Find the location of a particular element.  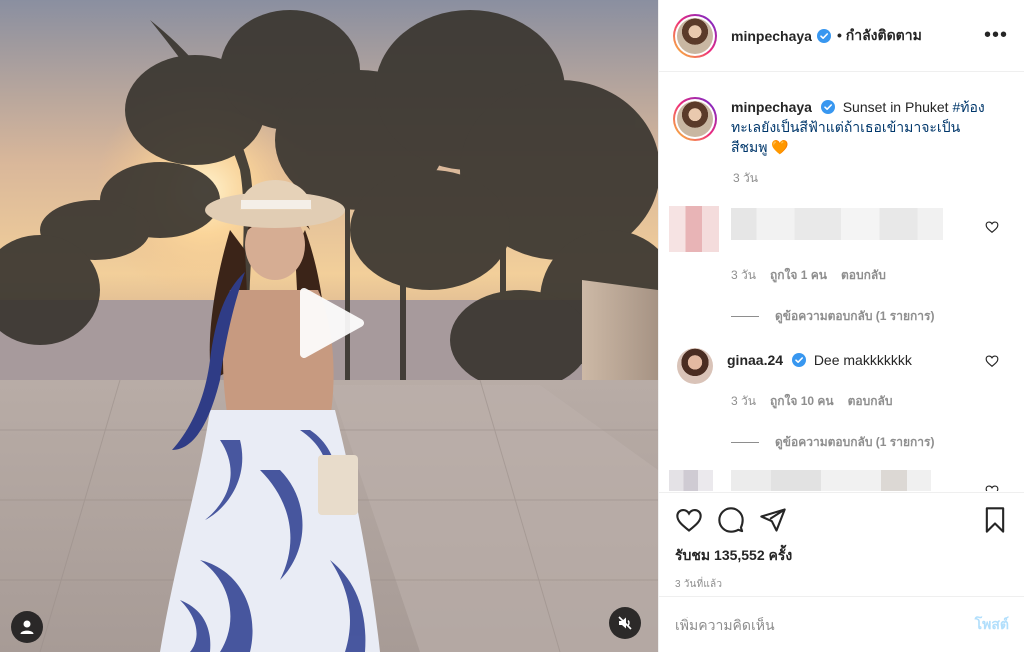

caption-time: 3 วัน is located at coordinates (878, 178).